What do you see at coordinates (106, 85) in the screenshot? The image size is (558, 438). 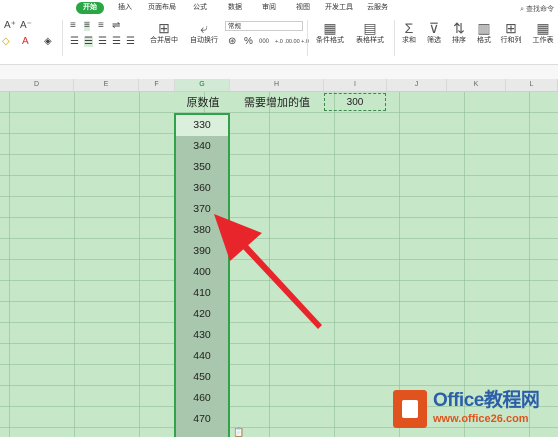 I see `column-header-e: E` at bounding box center [106, 85].